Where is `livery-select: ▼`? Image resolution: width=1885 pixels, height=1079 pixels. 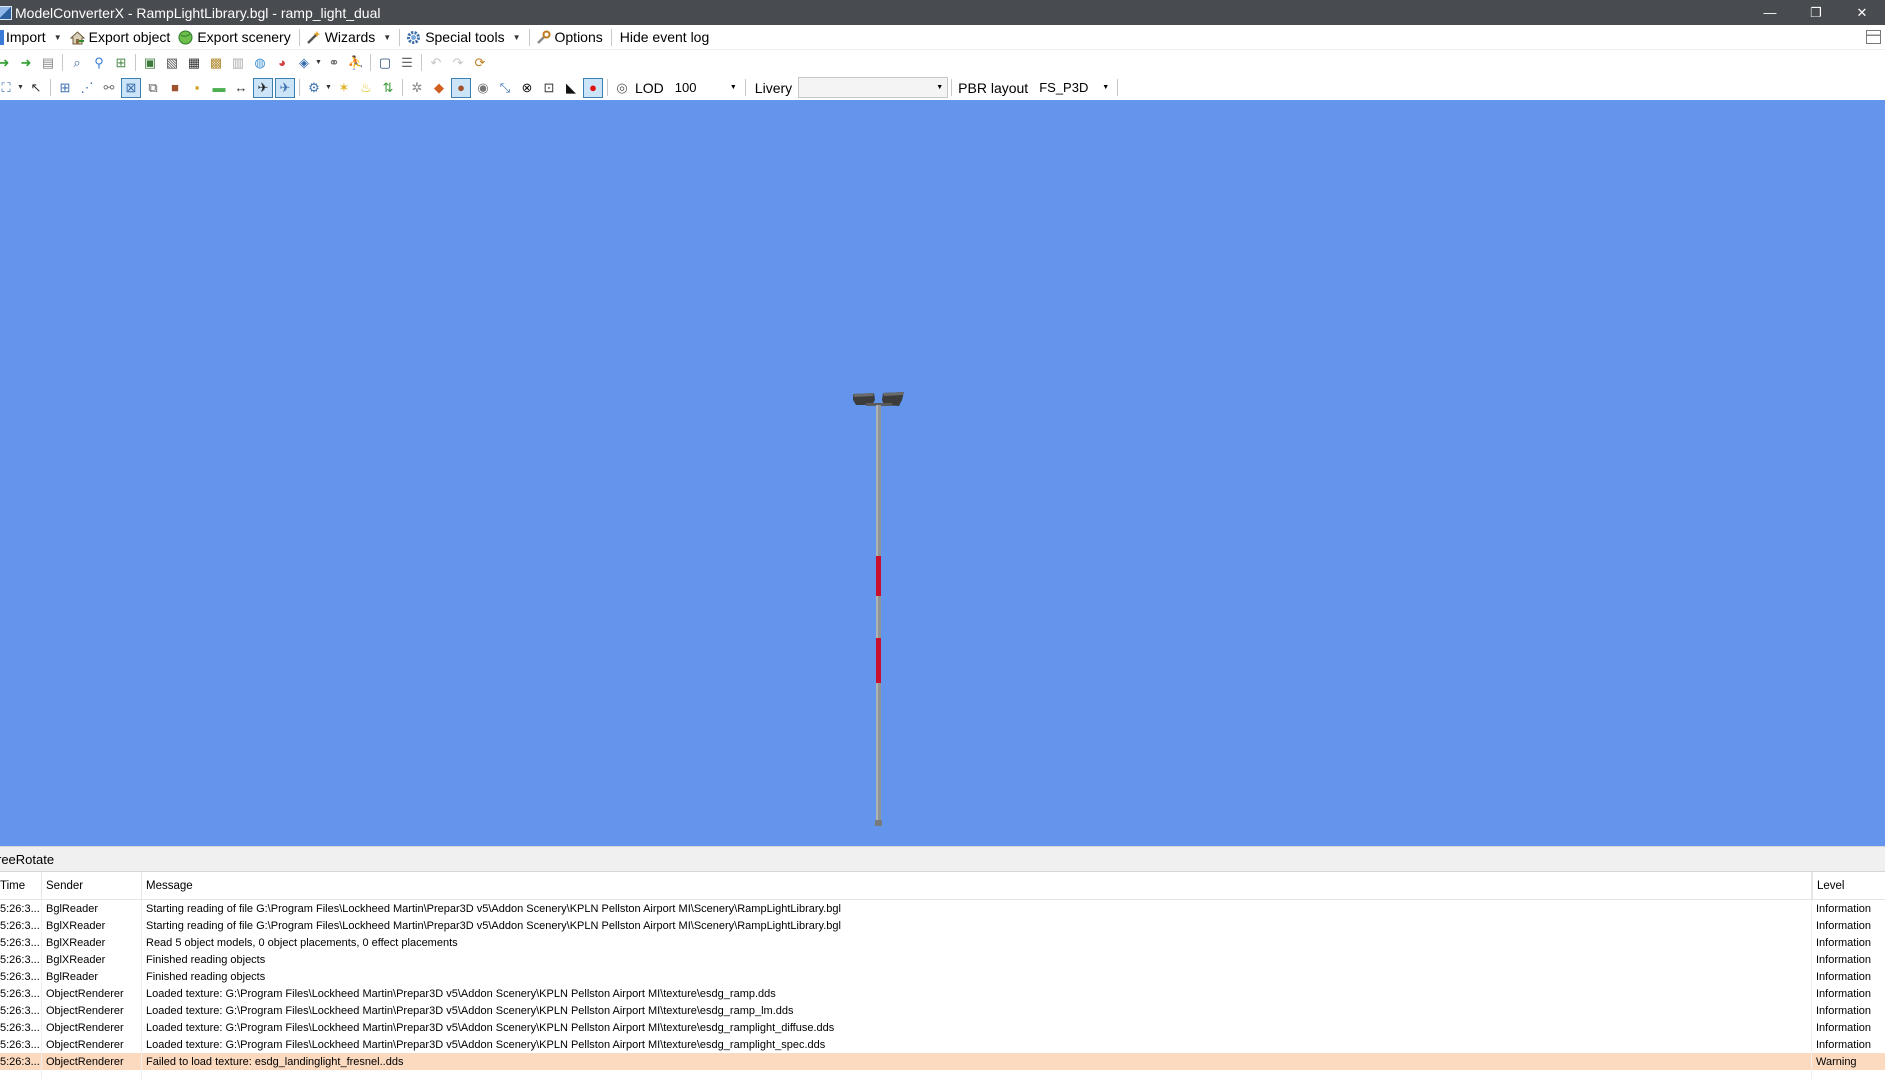 livery-select: ▼ is located at coordinates (873, 87).